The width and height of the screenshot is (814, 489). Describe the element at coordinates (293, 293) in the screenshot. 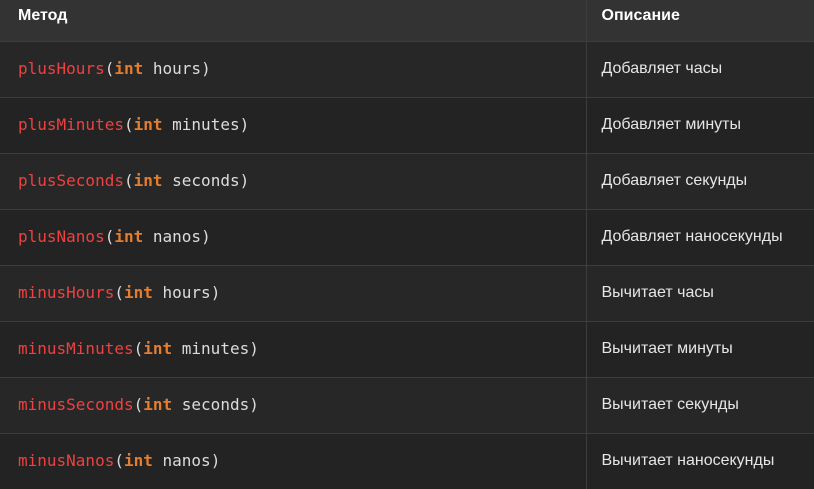

I see `method-cell: minusHours(int hours)` at that location.